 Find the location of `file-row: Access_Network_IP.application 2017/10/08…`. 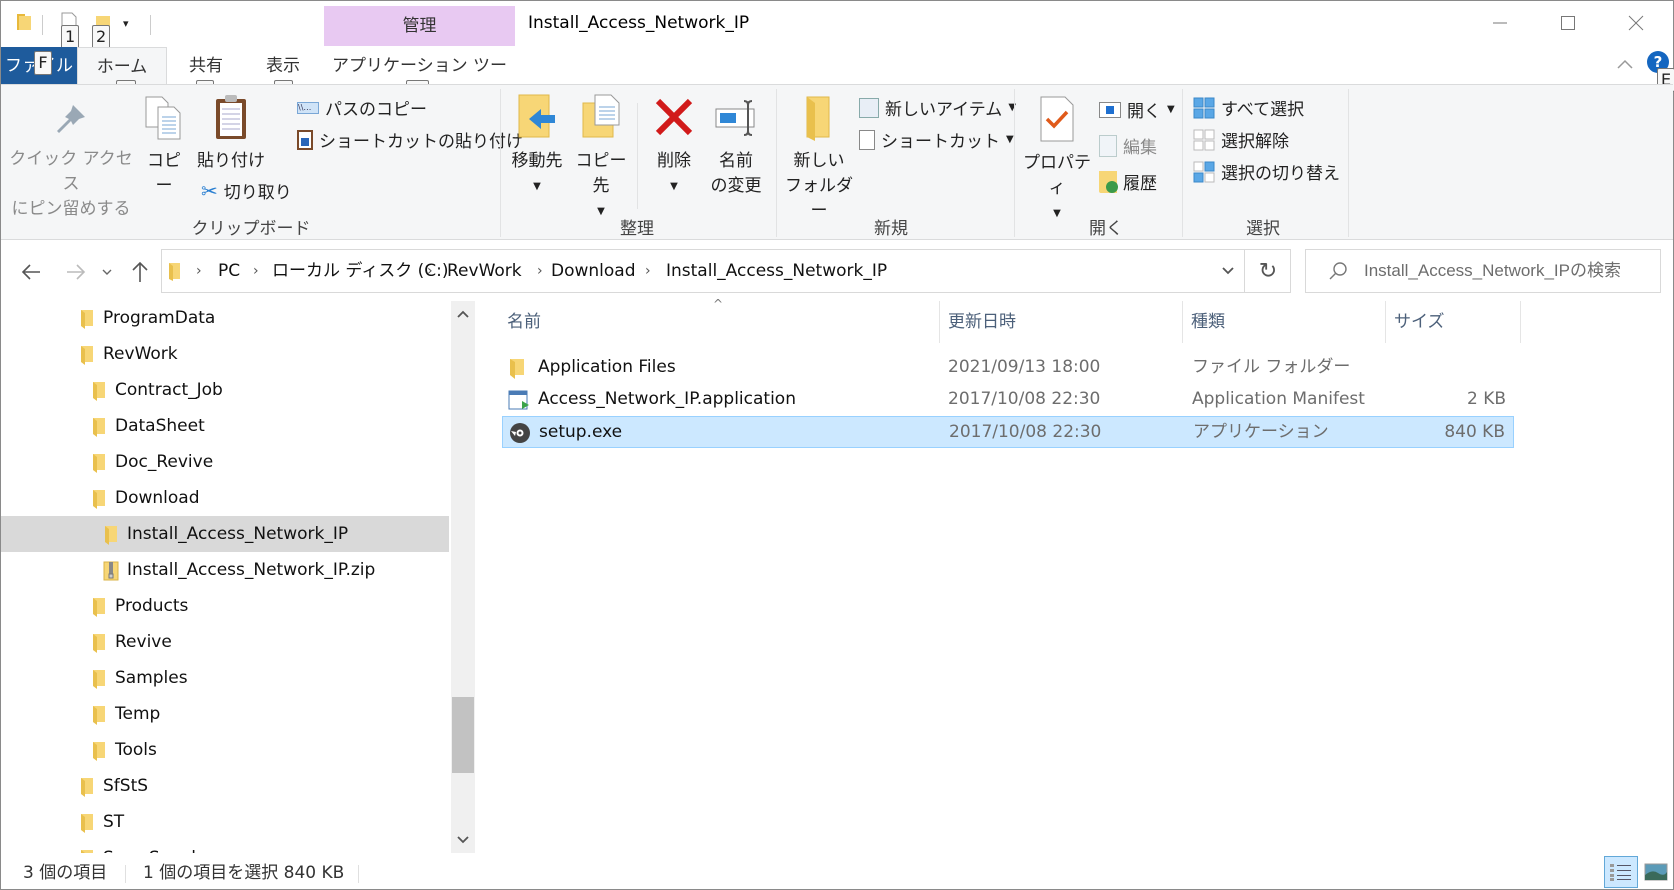

file-row: Access_Network_IP.application 2017/10/08… is located at coordinates (1008, 400).